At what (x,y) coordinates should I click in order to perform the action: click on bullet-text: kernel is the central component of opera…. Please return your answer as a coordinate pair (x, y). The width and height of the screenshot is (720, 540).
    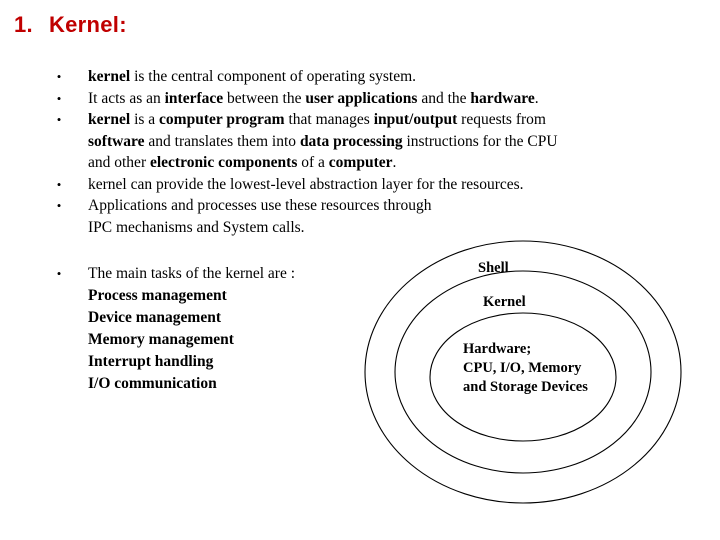
    Looking at the image, I should click on (400, 77).